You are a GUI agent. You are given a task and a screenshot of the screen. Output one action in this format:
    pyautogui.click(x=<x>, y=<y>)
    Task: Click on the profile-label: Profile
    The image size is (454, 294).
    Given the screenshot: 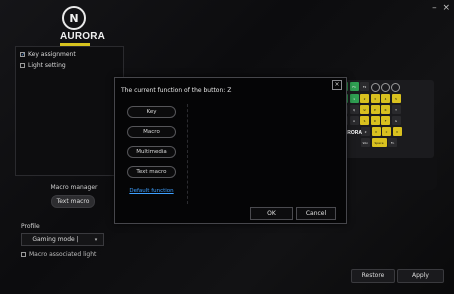 What is the action you would take?
    pyautogui.click(x=30, y=226)
    